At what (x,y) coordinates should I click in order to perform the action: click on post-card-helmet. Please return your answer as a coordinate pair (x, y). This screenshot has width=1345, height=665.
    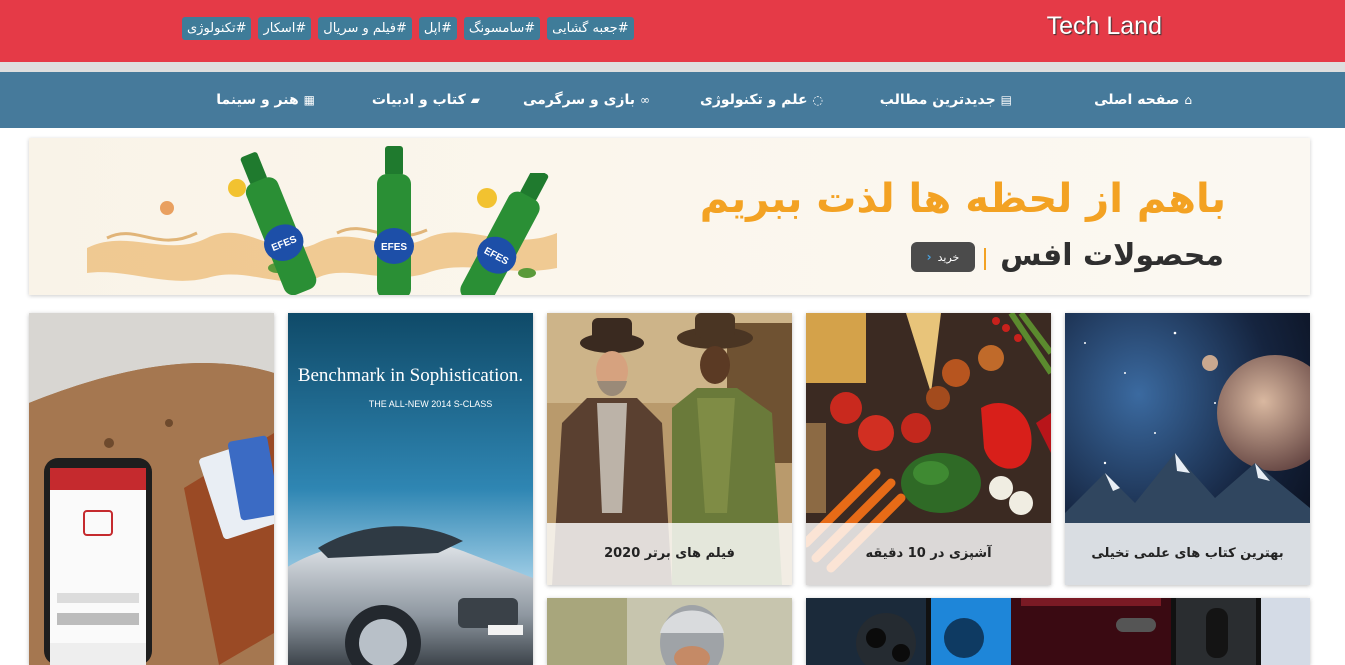
    Looking at the image, I should click on (669, 631).